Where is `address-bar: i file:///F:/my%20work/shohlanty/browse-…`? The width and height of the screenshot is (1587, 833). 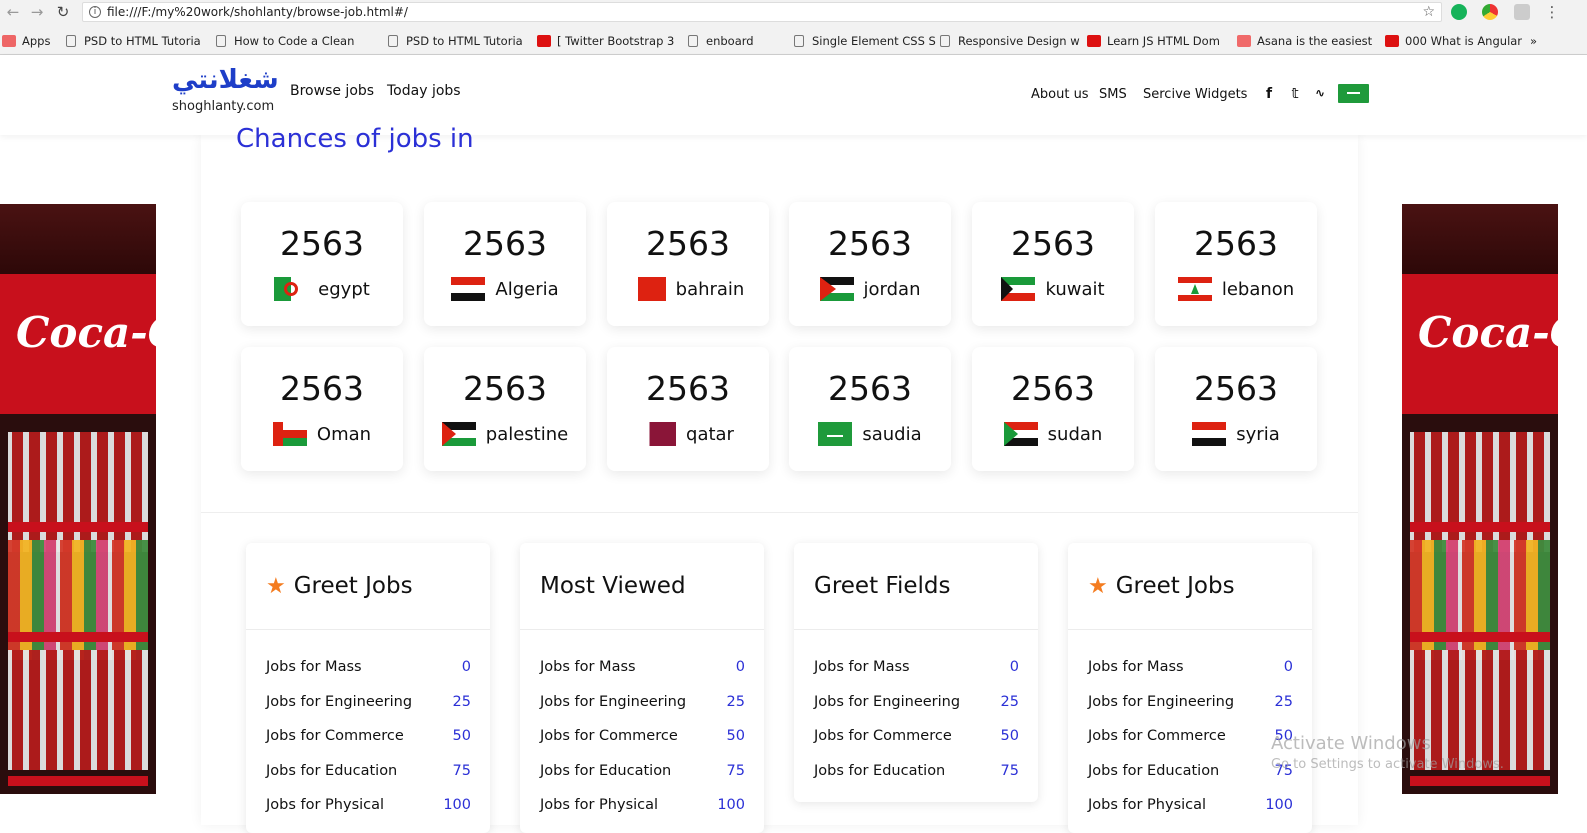 address-bar: i file:///F:/my%20work/shohlanty/browse-… is located at coordinates (762, 12).